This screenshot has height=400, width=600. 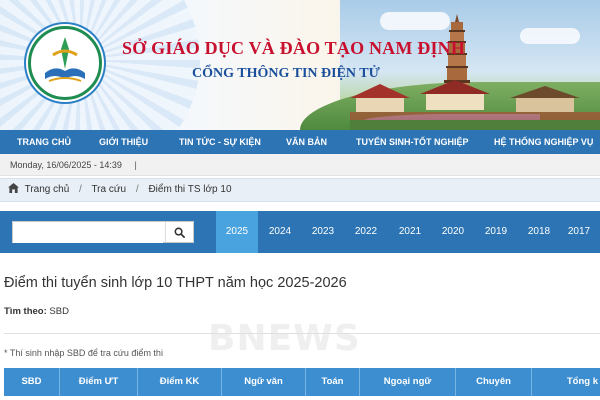 What do you see at coordinates (264, 382) in the screenshot?
I see `column-header-literature: Ngữ văn` at bounding box center [264, 382].